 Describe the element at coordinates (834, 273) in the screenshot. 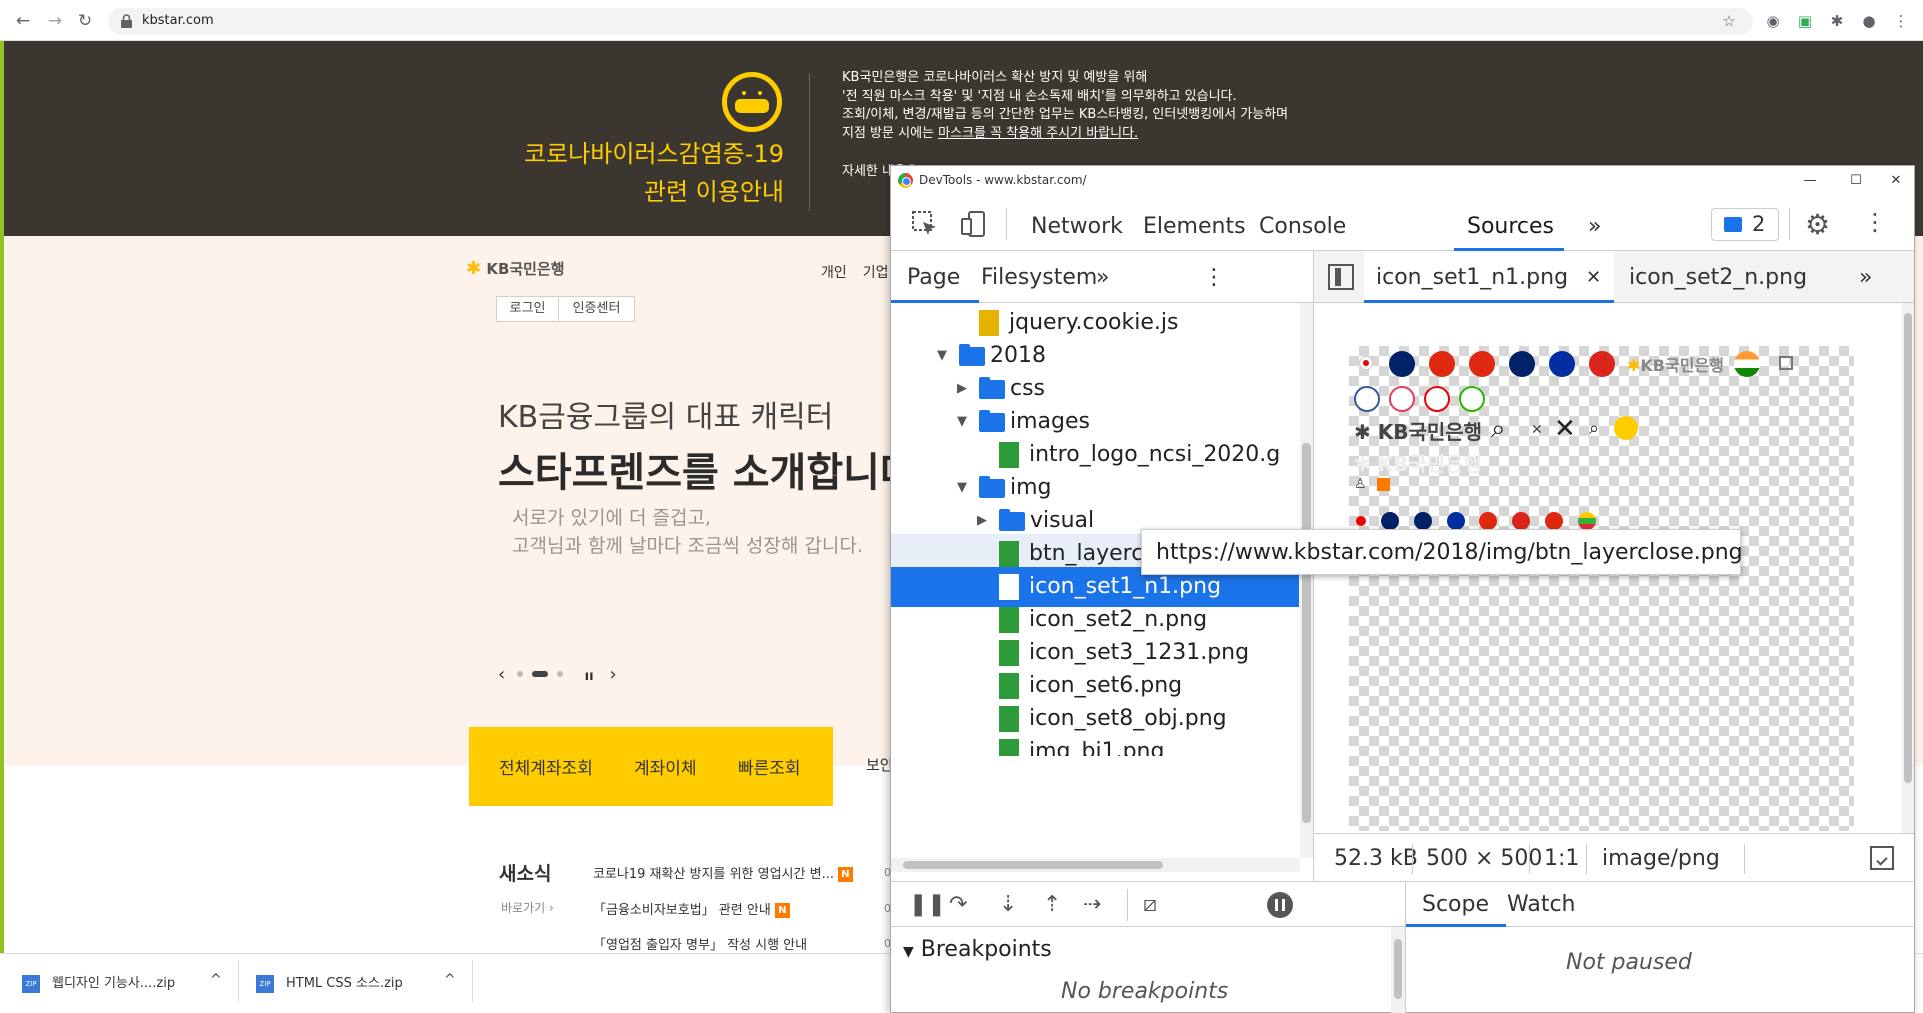

I see `gnb-personal: 개인` at that location.